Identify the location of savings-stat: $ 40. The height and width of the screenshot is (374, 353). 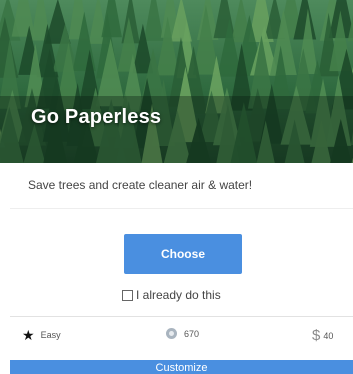
(322, 335).